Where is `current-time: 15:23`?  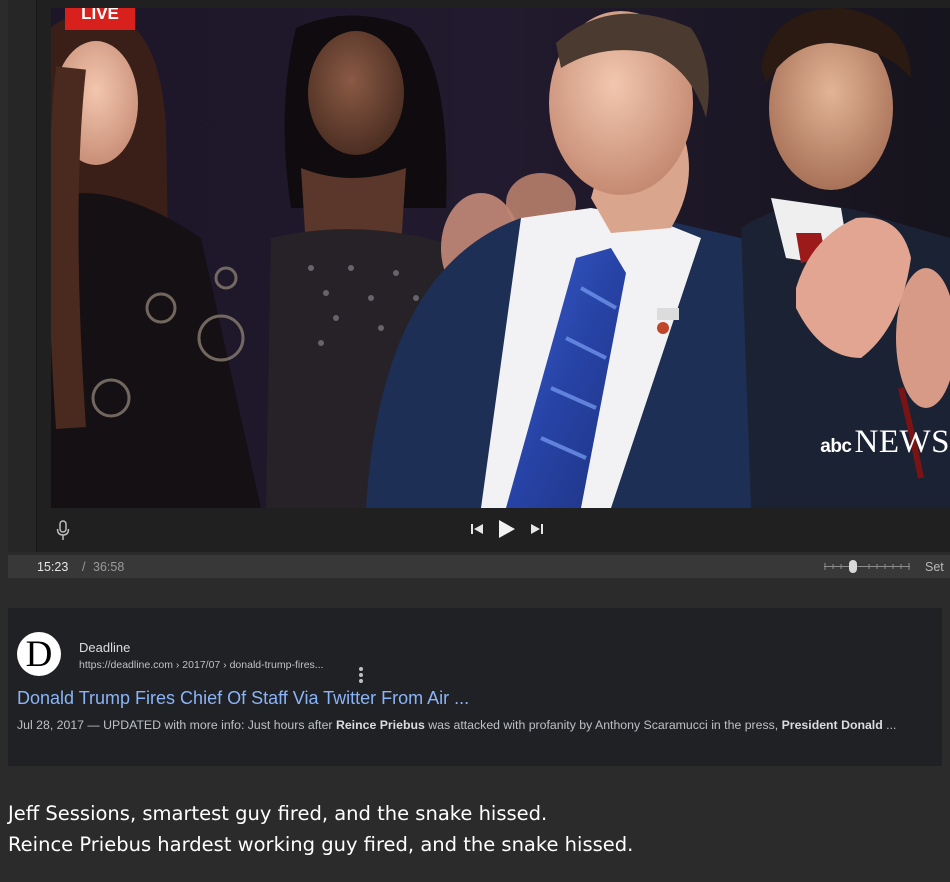 current-time: 15:23 is located at coordinates (53, 567).